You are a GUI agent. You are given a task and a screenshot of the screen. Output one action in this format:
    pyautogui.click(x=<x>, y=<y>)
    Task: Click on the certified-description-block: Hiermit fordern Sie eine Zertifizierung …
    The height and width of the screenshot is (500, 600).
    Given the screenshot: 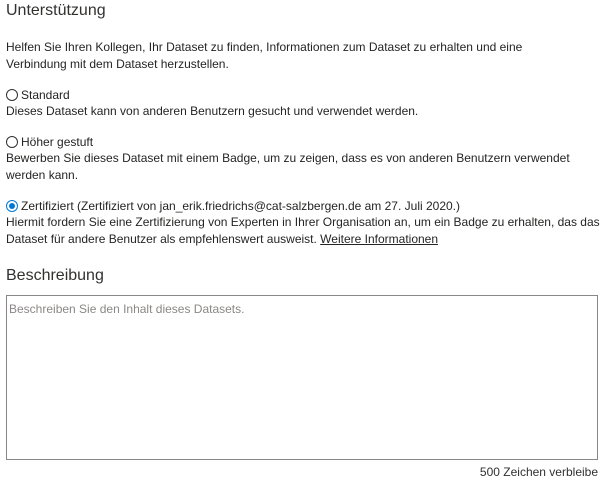 What is the action you would take?
    pyautogui.click(x=303, y=231)
    